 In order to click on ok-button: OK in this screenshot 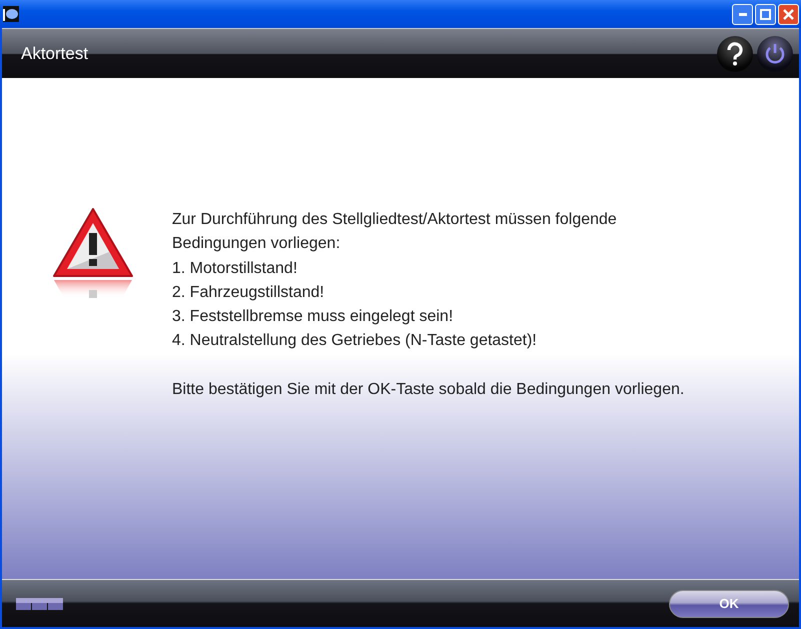, I will do `click(729, 604)`.